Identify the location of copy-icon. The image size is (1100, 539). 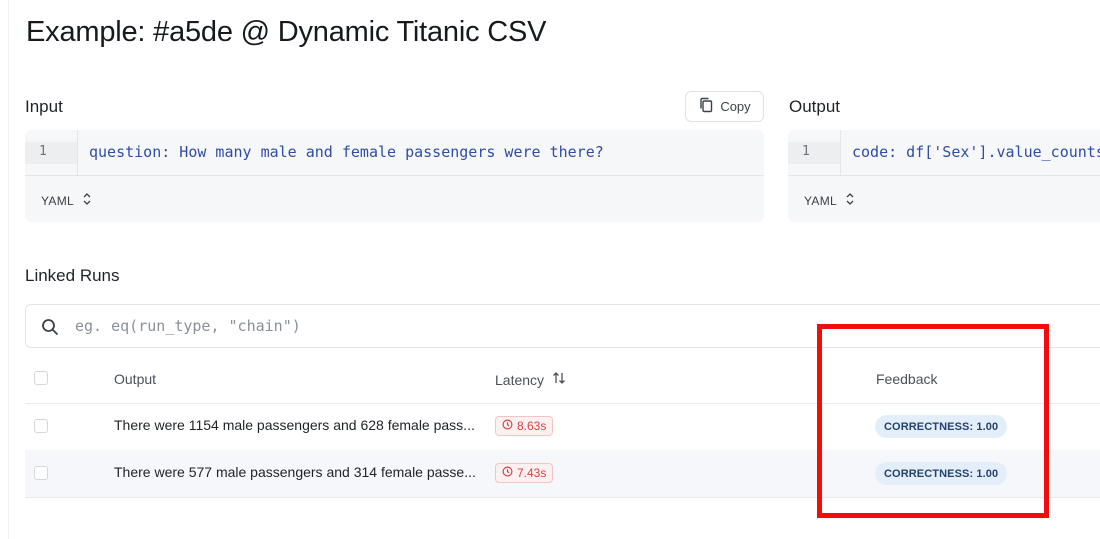
(706, 106).